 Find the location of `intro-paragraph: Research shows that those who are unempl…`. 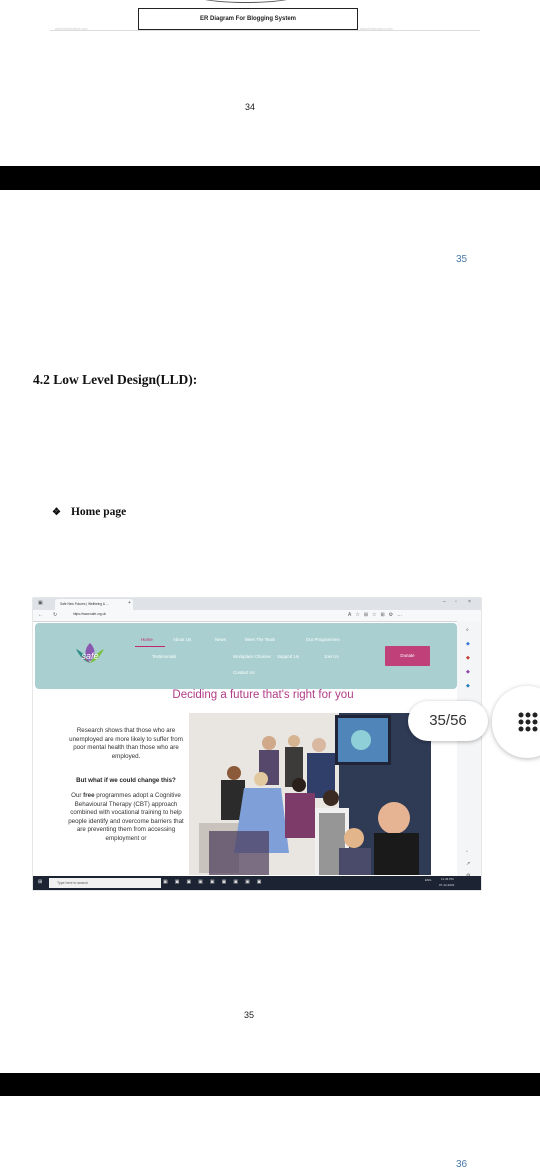

intro-paragraph: Research shows that those who are unempl… is located at coordinates (126, 743).